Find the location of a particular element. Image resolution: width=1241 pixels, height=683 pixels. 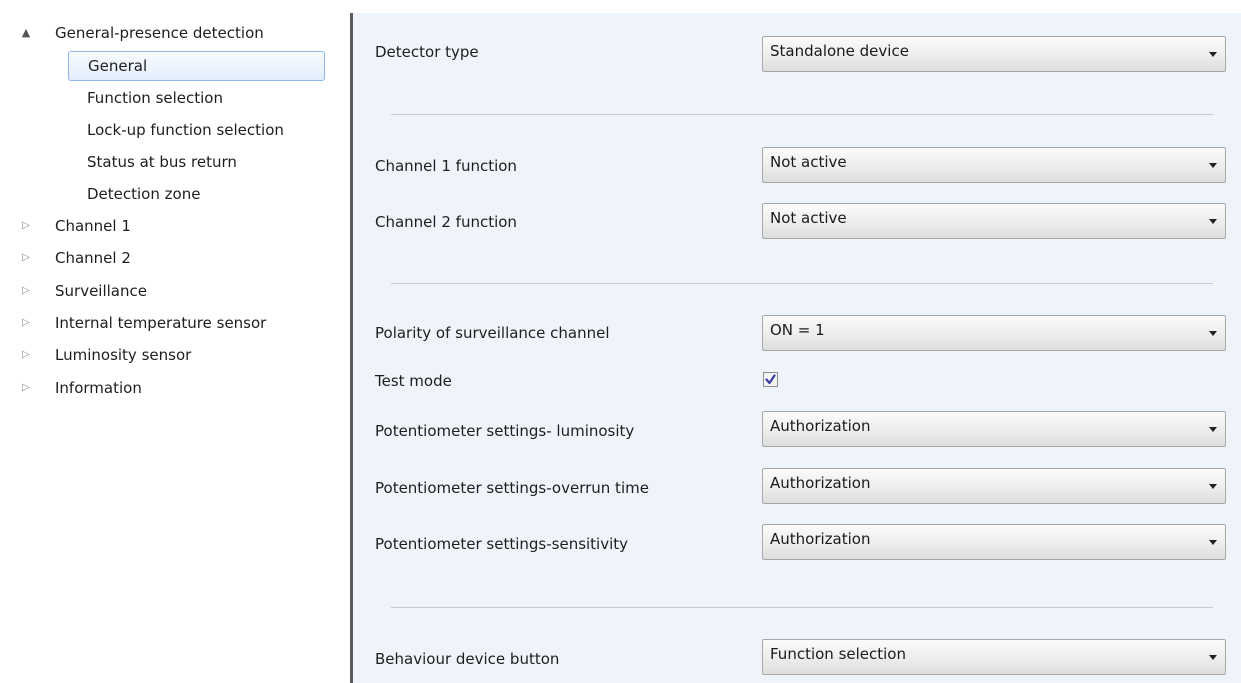

tree-item-internal-temperature-sensor: ▷ Internal temperature sensor is located at coordinates (144, 323).